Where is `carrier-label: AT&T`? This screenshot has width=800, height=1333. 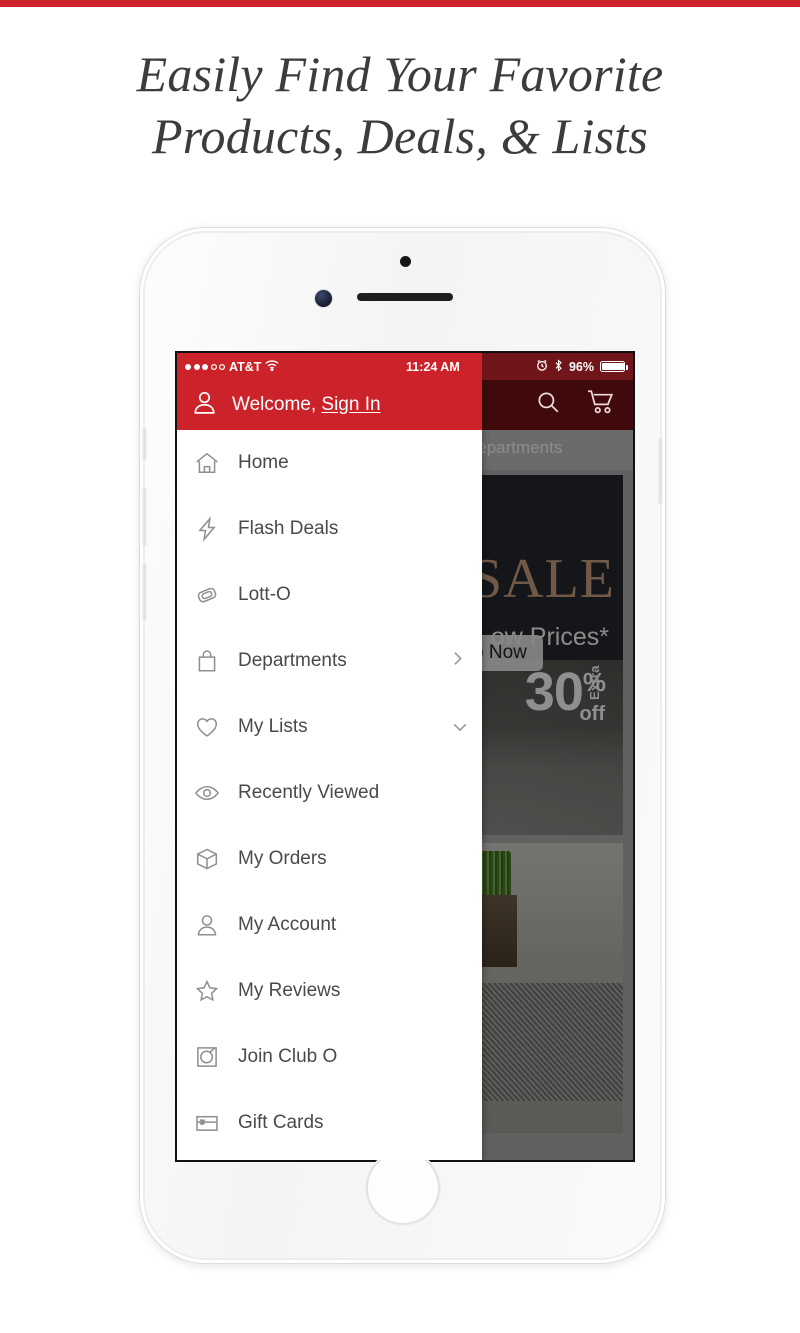 carrier-label: AT&T is located at coordinates (245, 366).